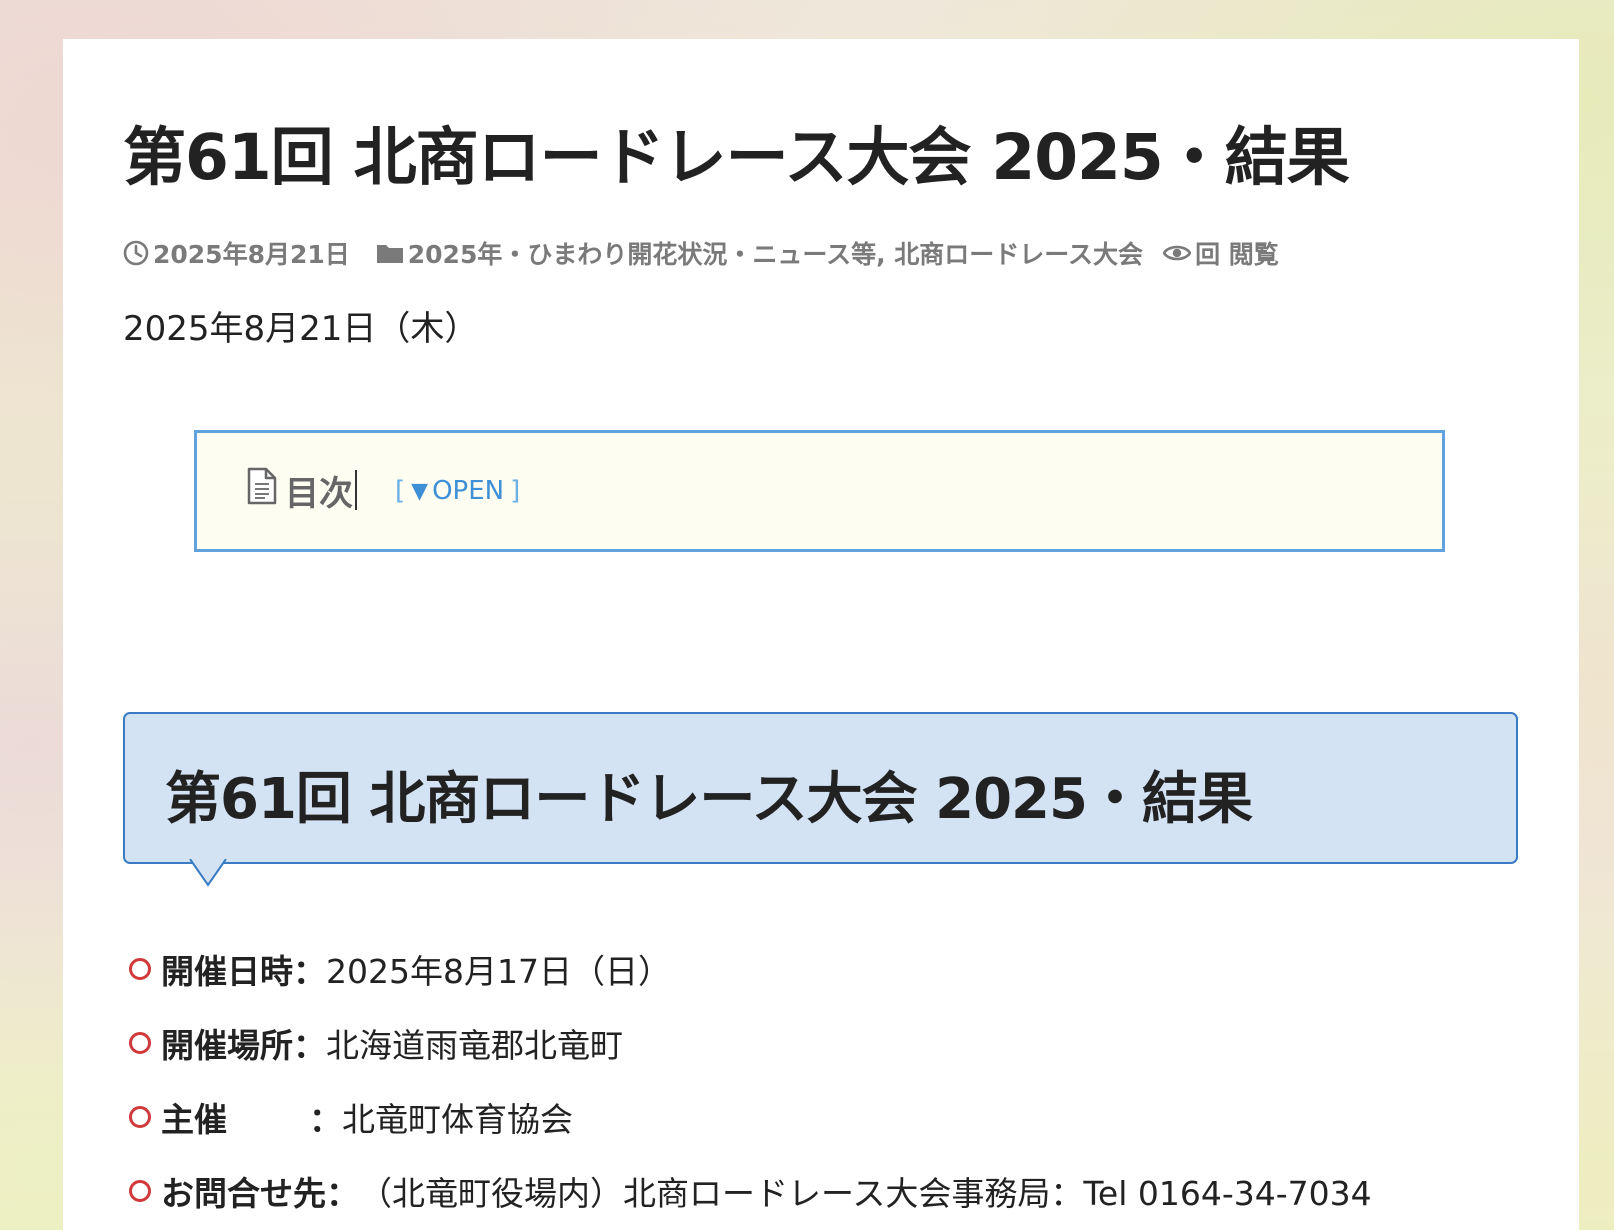 The image size is (1614, 1230). Describe the element at coordinates (747, 969) in the screenshot. I see `list-item: 開催日時 ： 2025年8月17日（日）` at that location.